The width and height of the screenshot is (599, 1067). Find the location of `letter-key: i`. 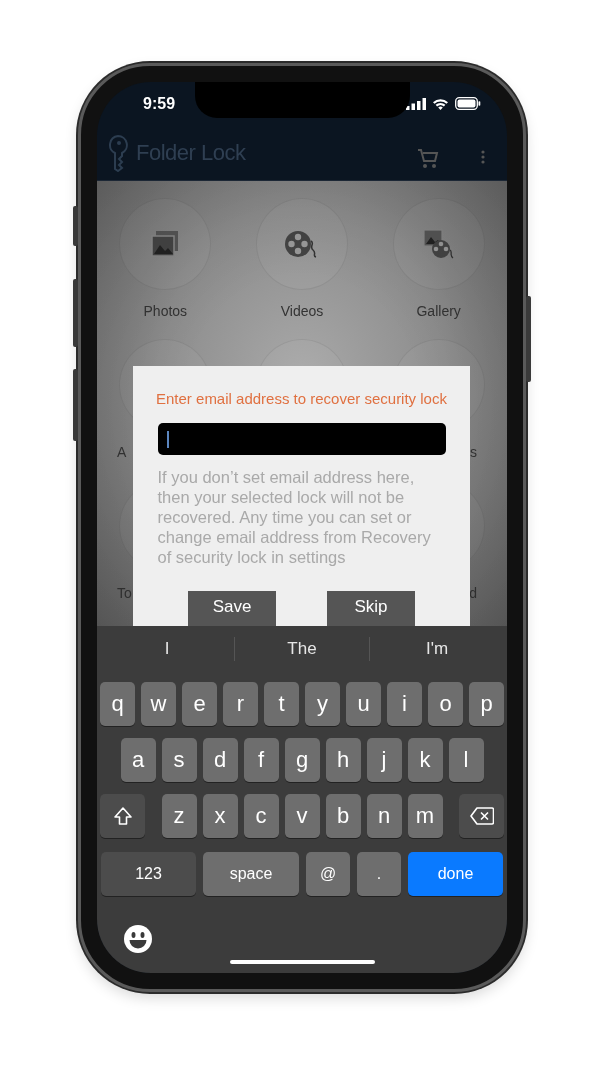

letter-key: i is located at coordinates (404, 704).